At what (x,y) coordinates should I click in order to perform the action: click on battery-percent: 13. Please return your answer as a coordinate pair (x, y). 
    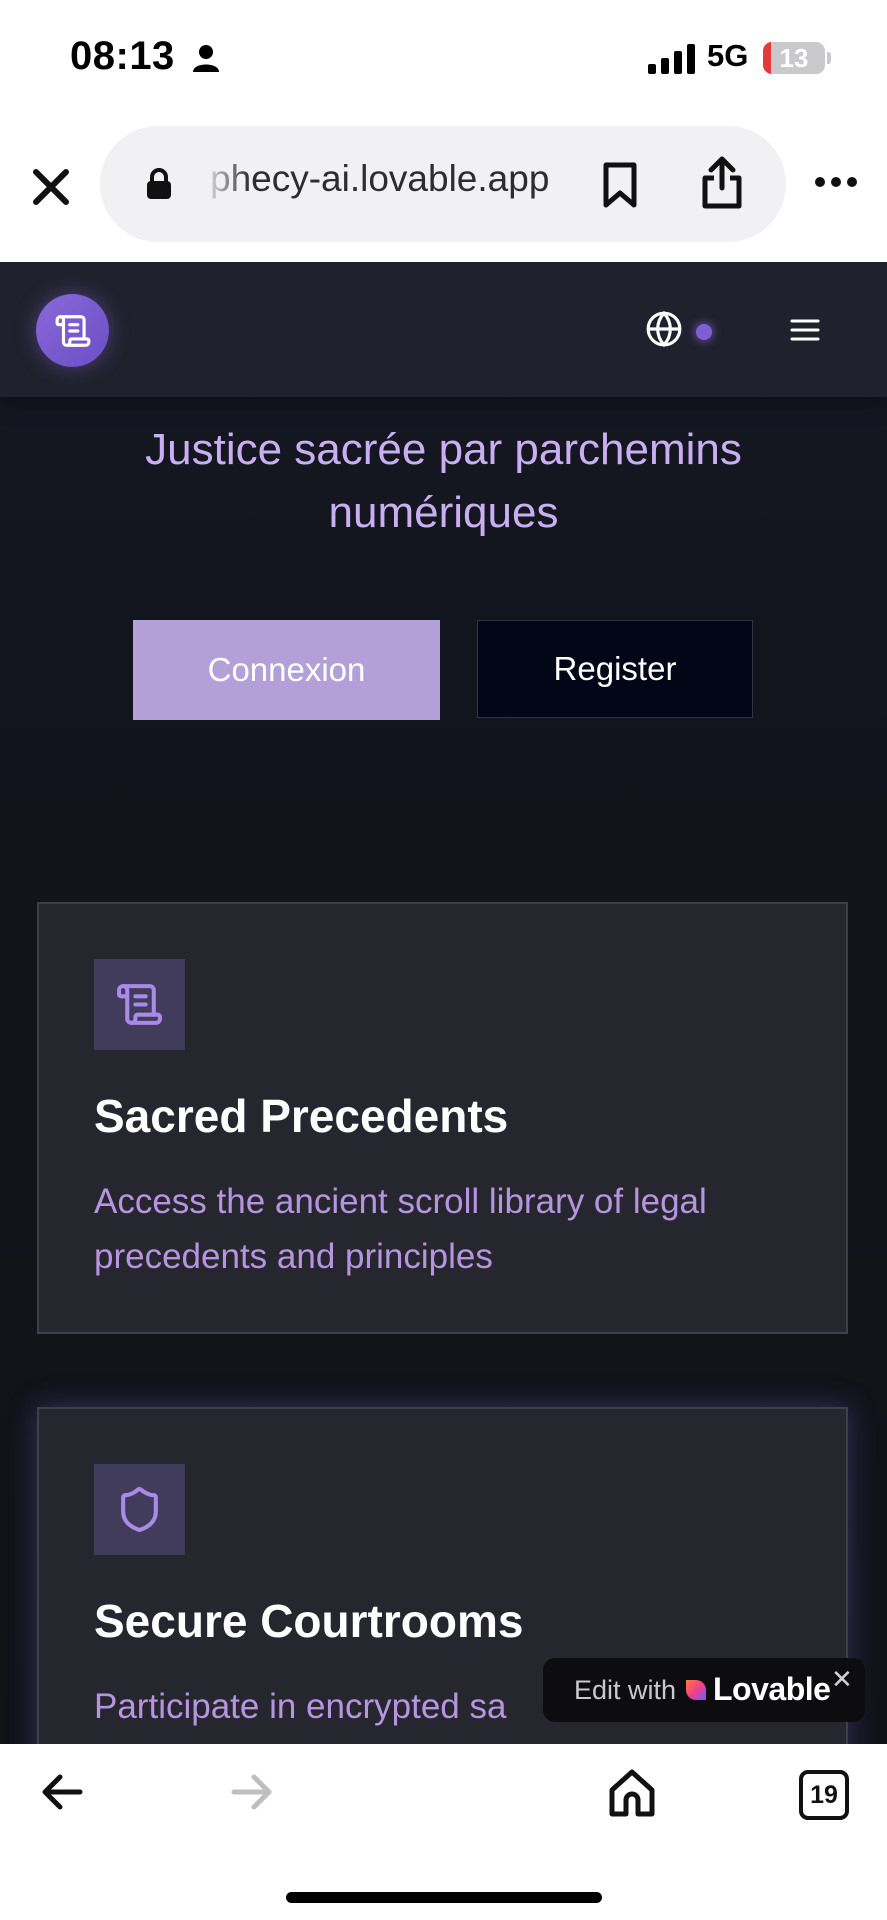
    Looking at the image, I should click on (794, 58).